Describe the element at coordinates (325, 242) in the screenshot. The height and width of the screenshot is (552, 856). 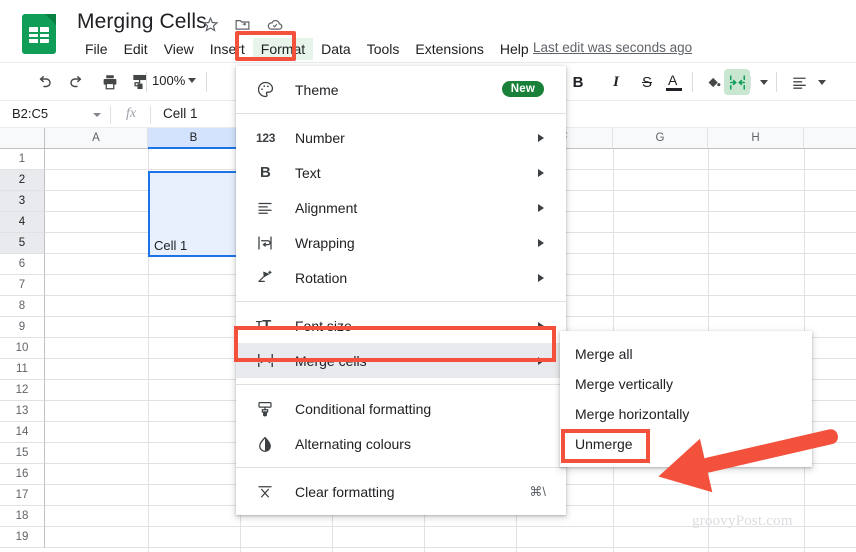
I see `menu-option-wrapping-label: Wrapping` at that location.